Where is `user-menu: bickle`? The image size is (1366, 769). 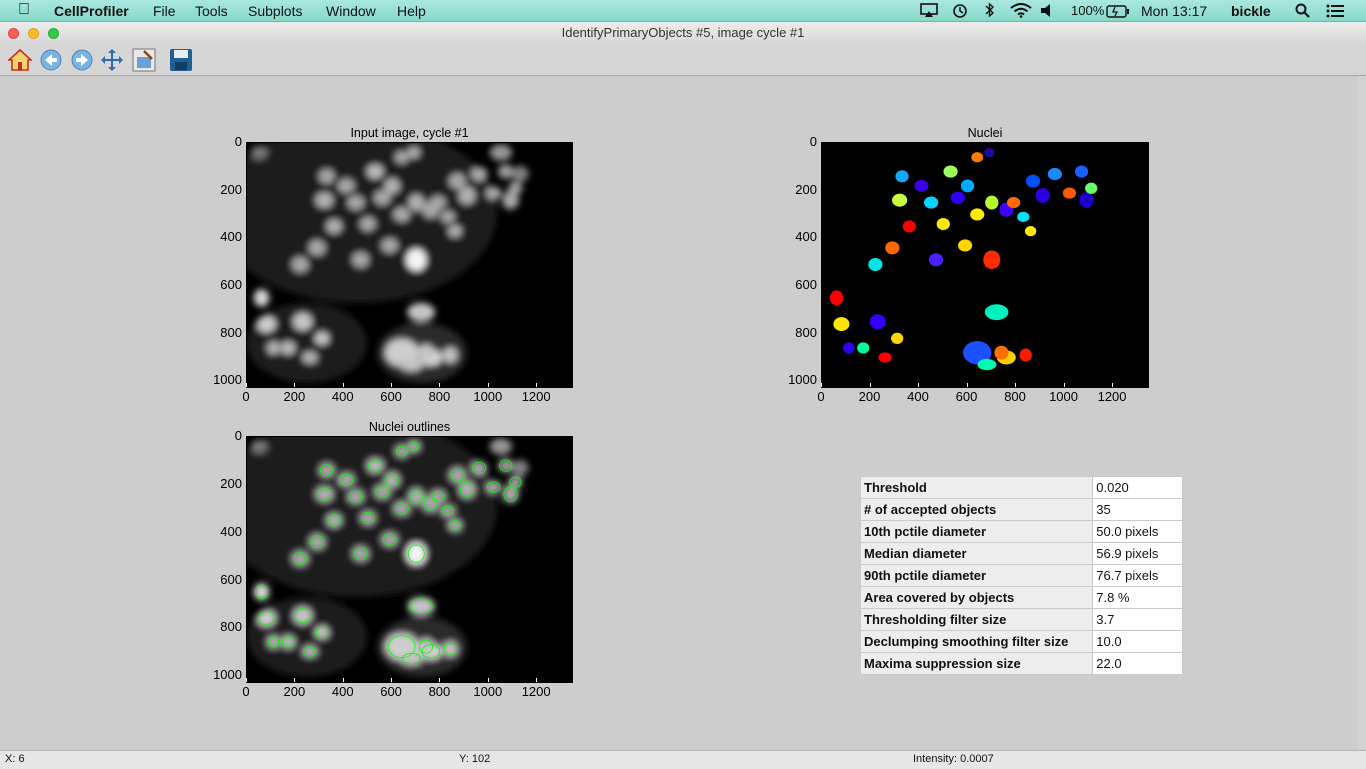 user-menu: bickle is located at coordinates (1251, 11).